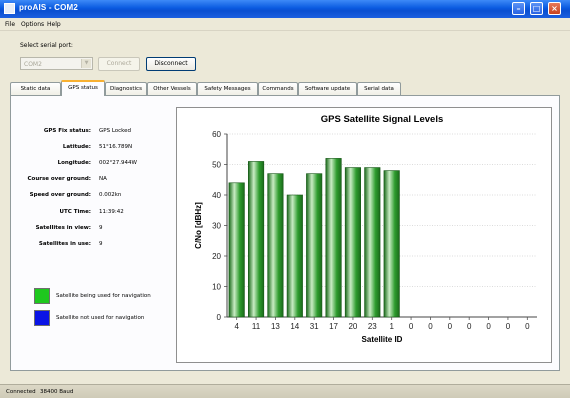  What do you see at coordinates (115, 131) in the screenshot?
I see `gps-row-value: GPS Locked` at bounding box center [115, 131].